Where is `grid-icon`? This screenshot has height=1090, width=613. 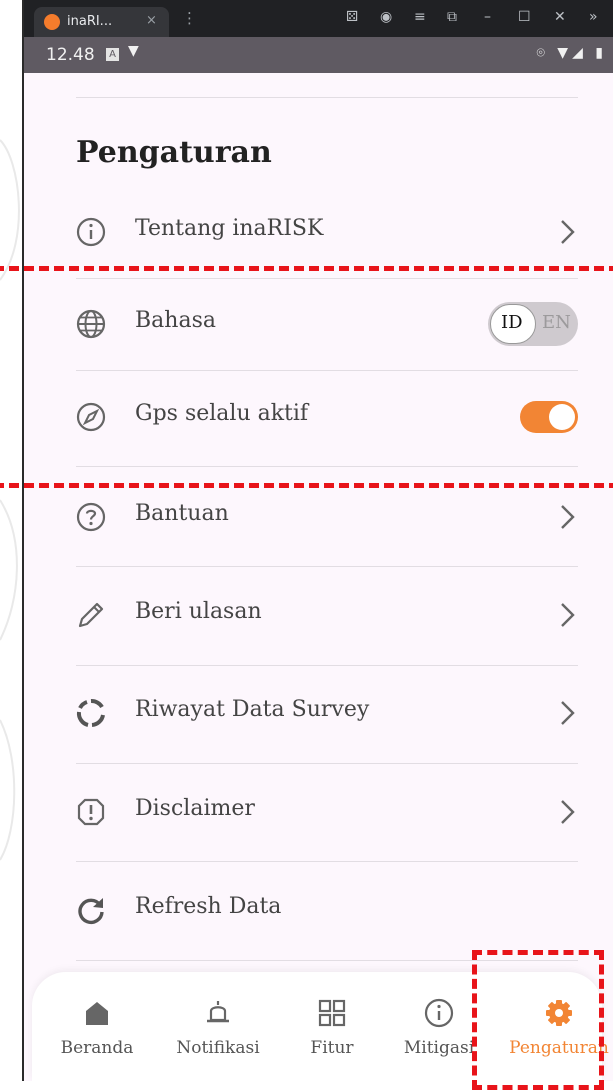
grid-icon is located at coordinates (332, 1013).